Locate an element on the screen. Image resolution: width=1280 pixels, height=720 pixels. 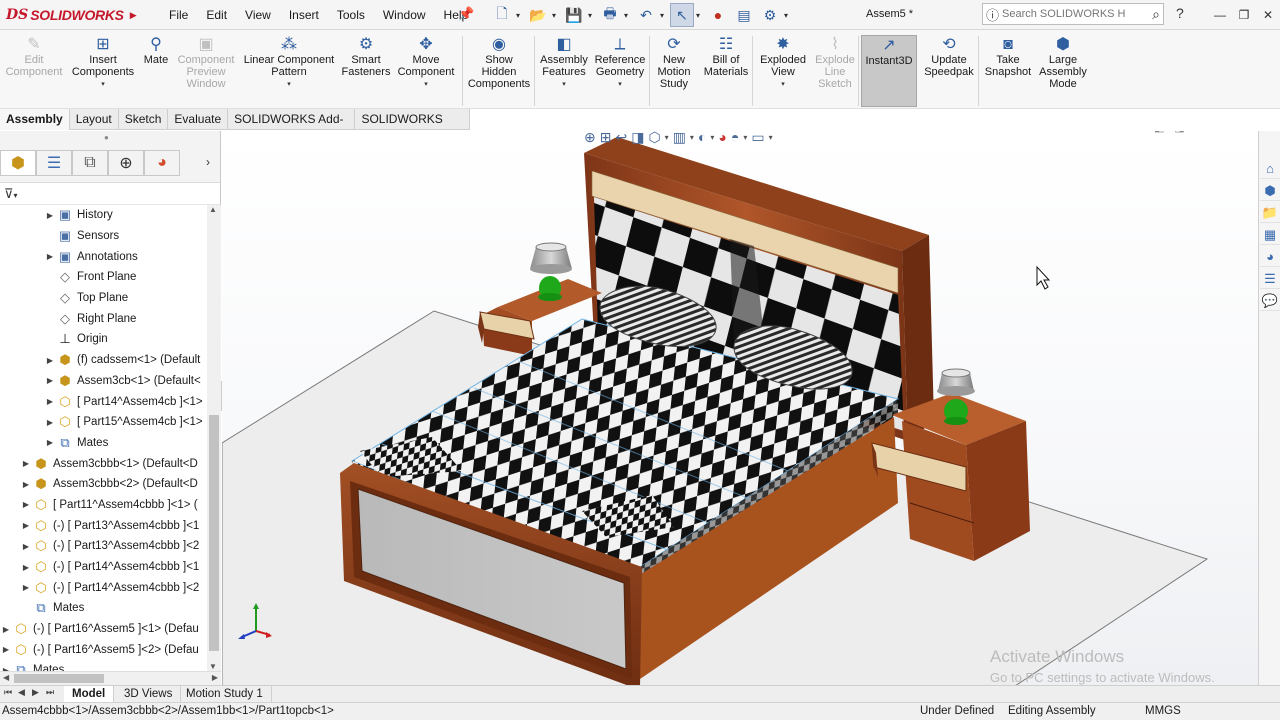
tree-node: ⊥ Origin is located at coordinates (103, 339).